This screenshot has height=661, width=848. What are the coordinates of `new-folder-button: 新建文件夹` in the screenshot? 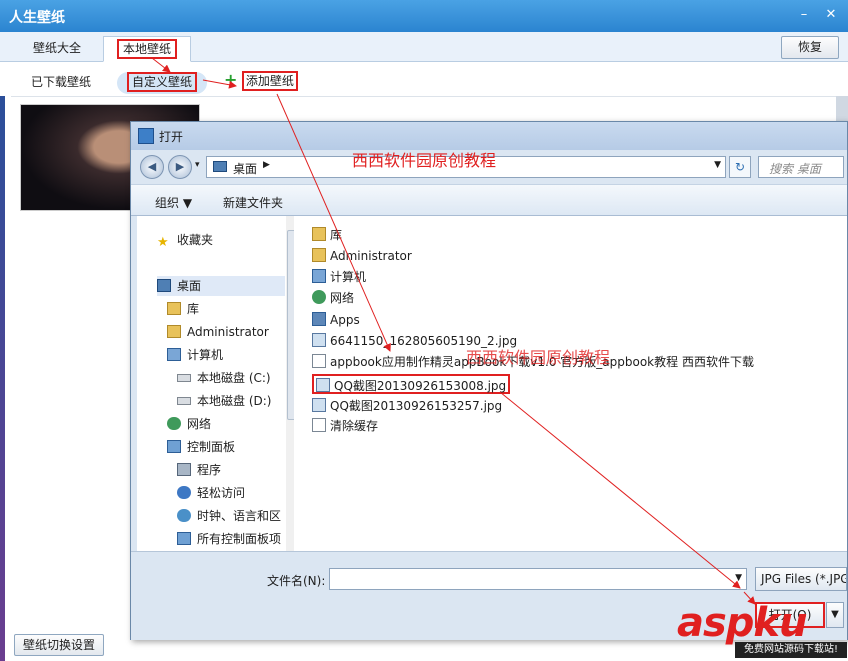 It's located at (253, 202).